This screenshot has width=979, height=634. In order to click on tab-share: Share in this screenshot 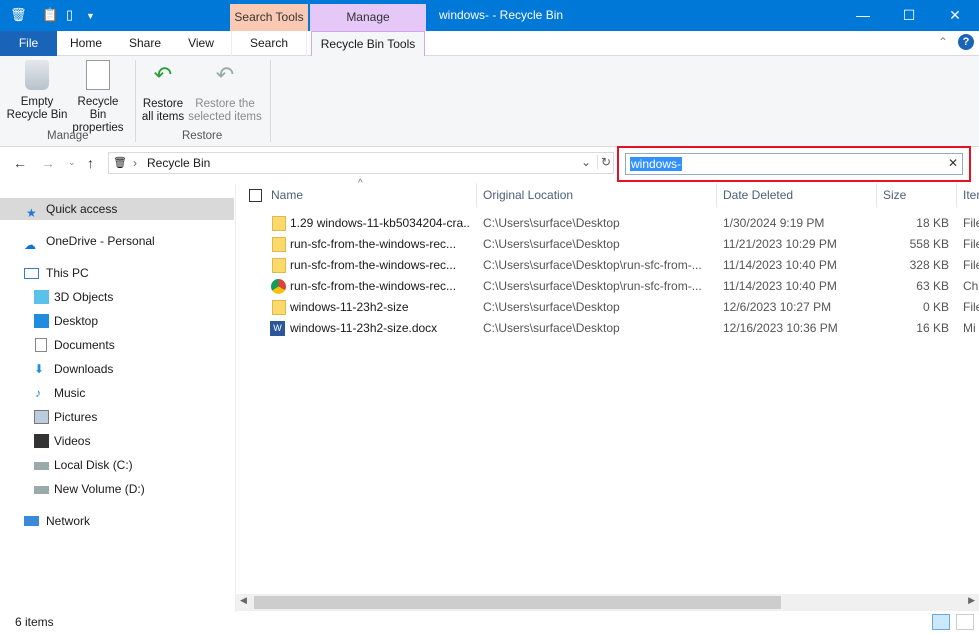, I will do `click(145, 43)`.